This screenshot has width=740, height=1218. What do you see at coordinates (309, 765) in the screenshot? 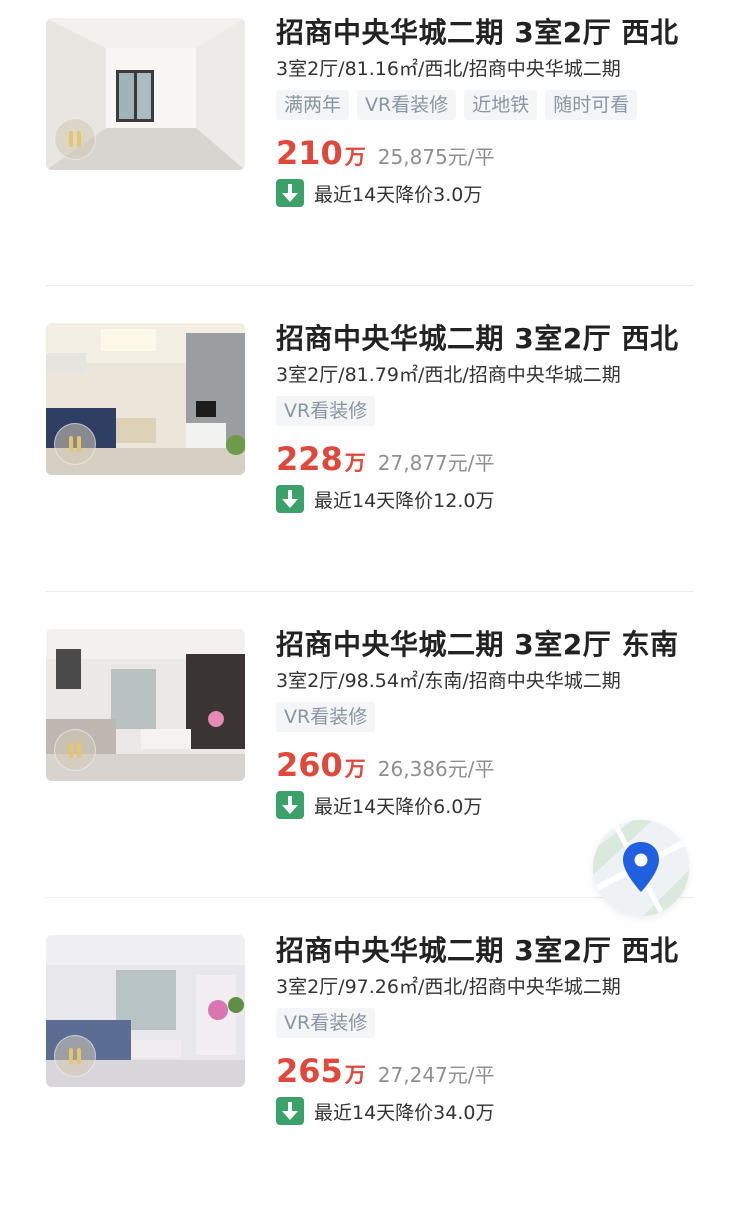
I see `total-price: 260` at bounding box center [309, 765].